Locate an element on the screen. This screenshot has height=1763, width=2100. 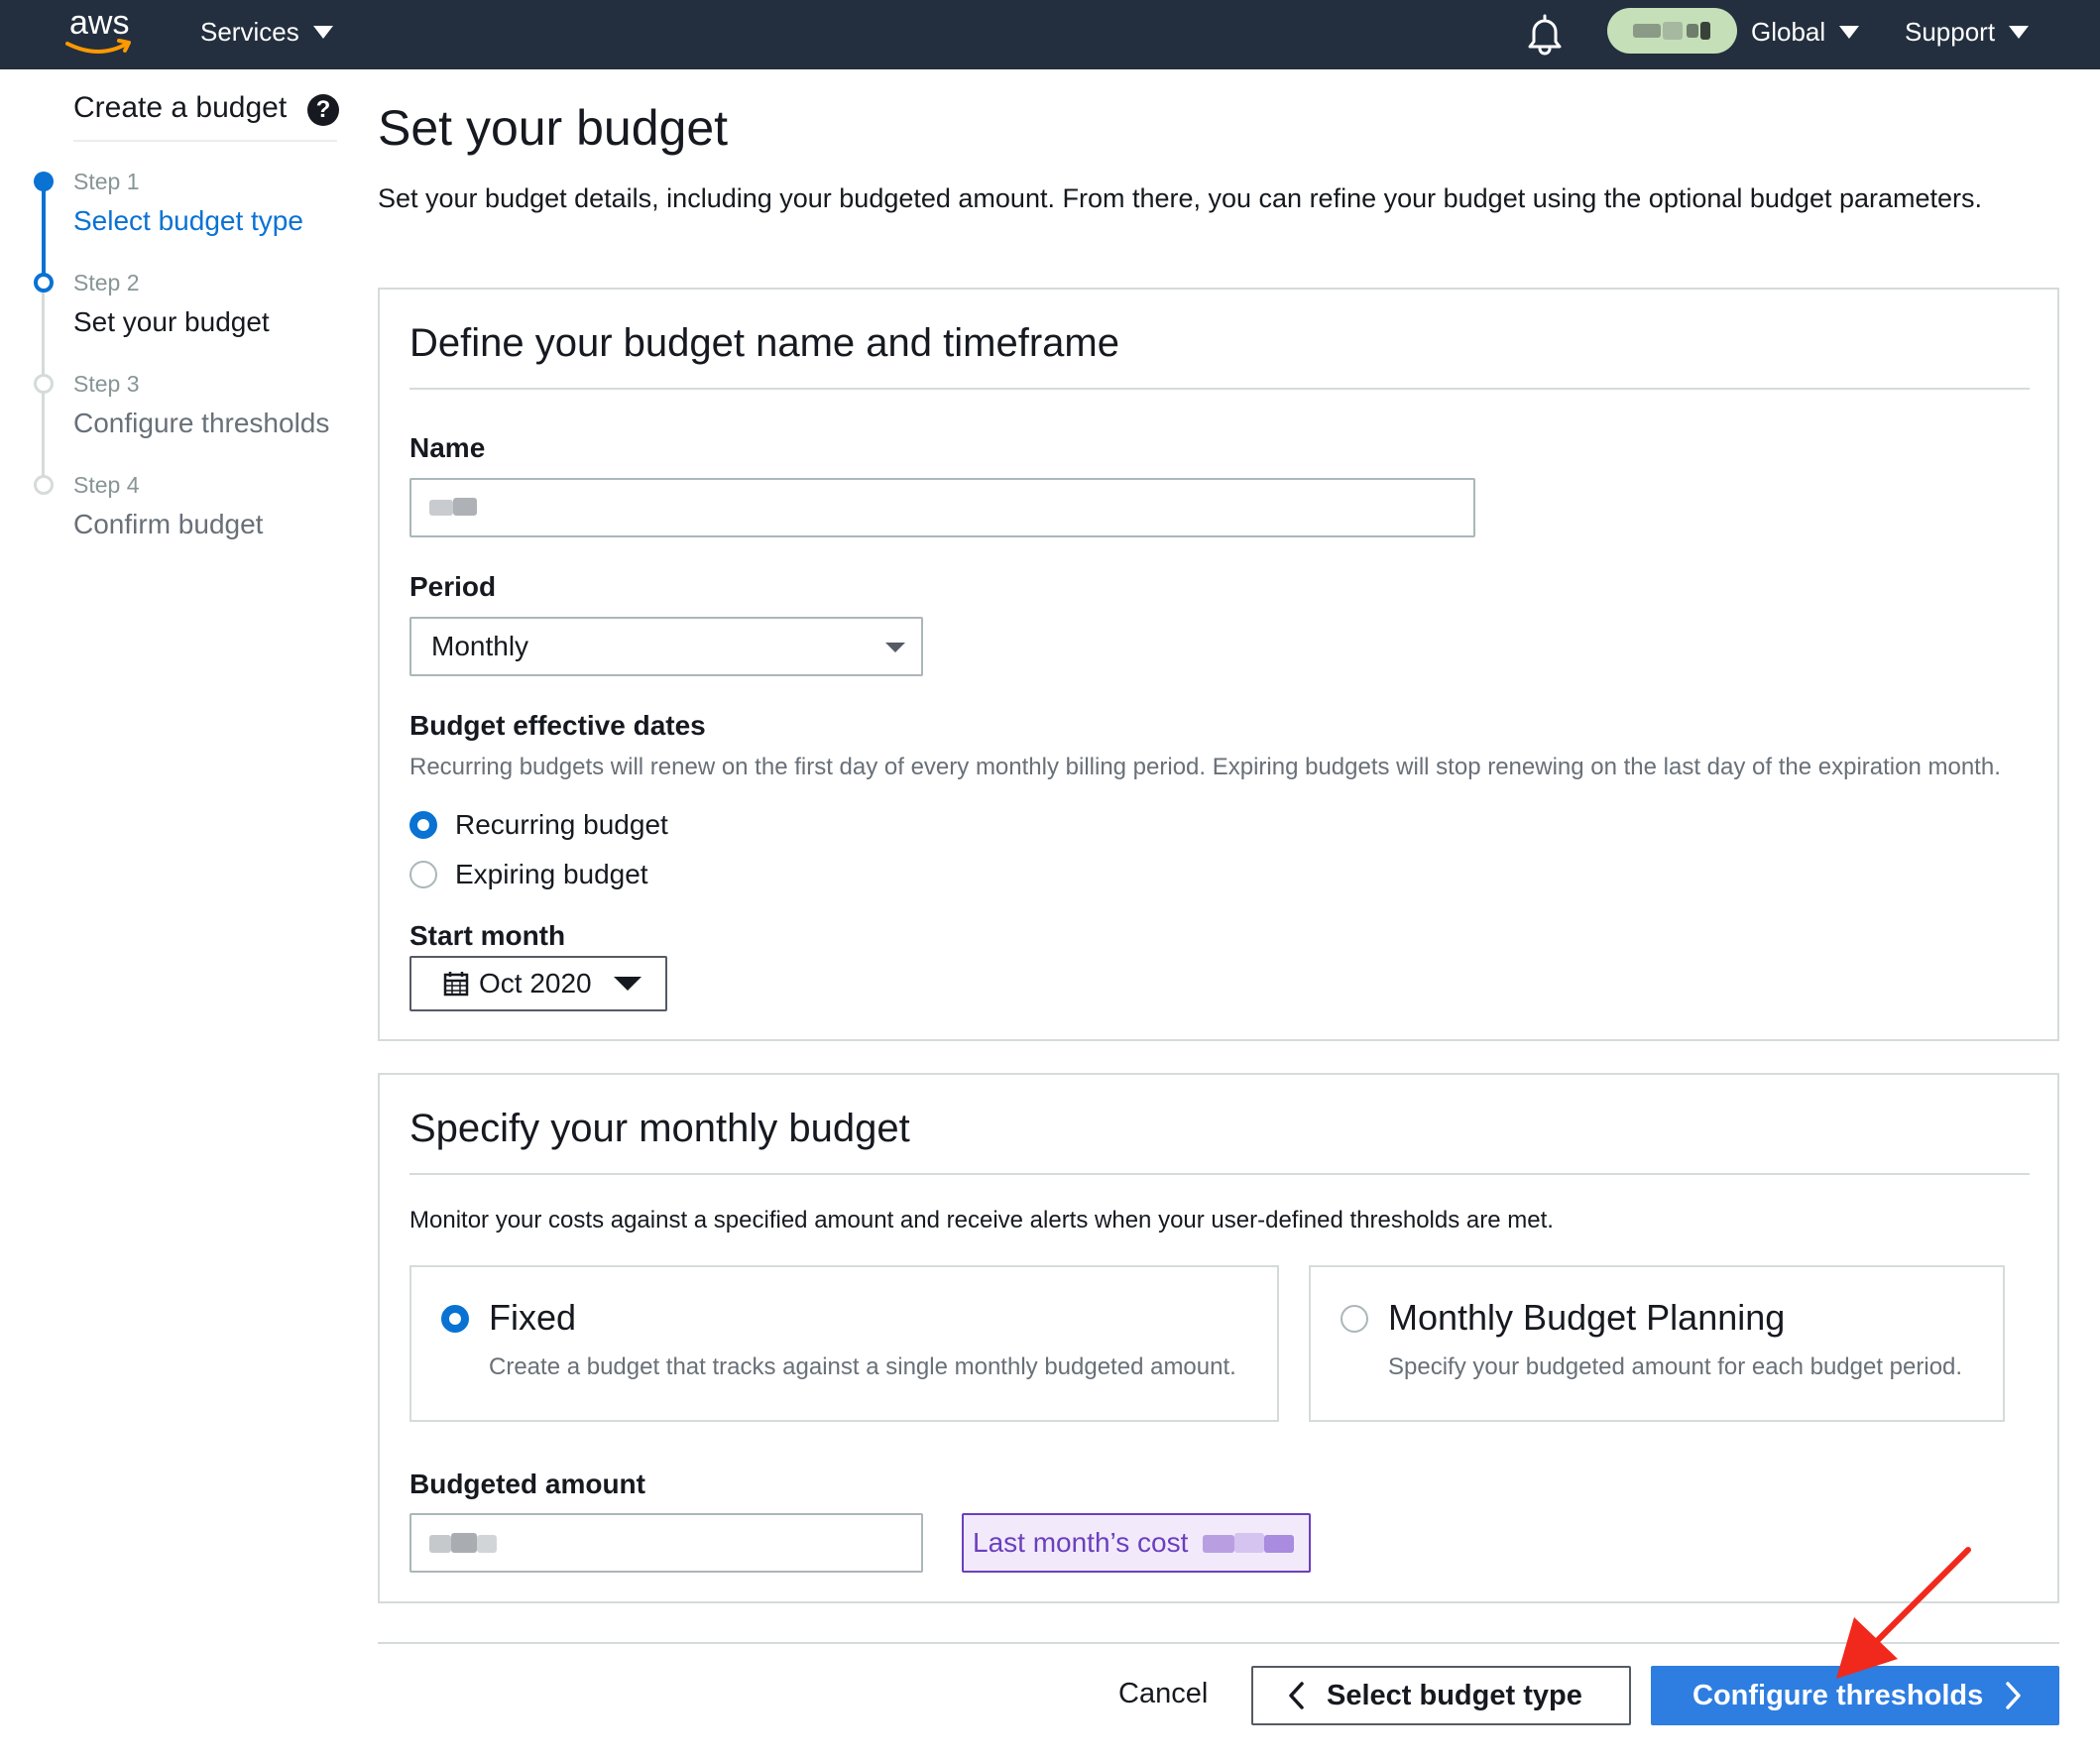
step-2-number: Step 2 is located at coordinates (106, 282).